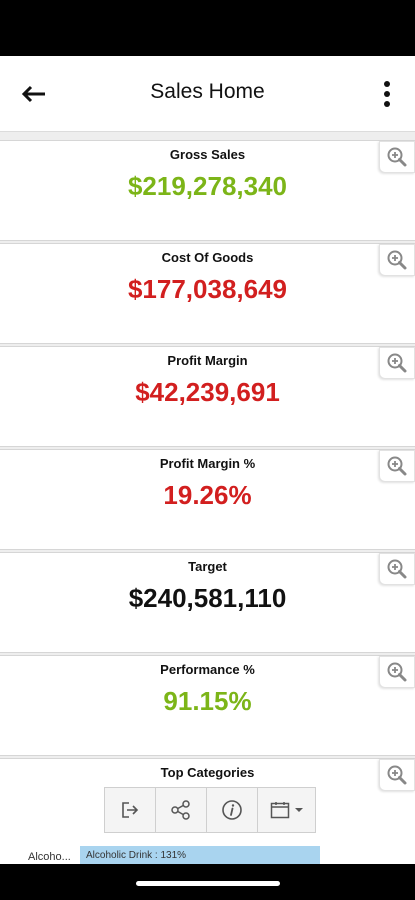  Describe the element at coordinates (207, 598) in the screenshot. I see `kpi-value: $240,581,110` at that location.